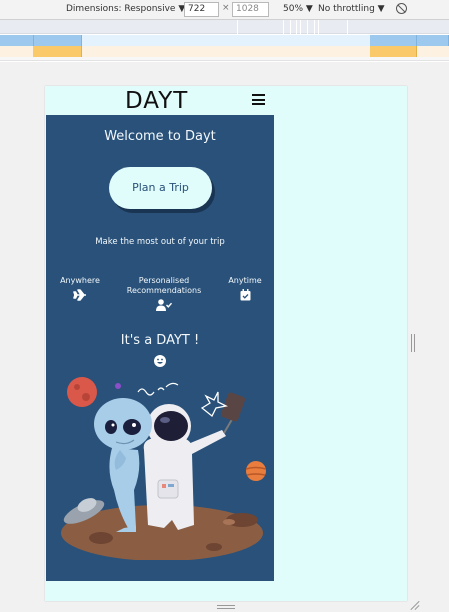 The image size is (449, 612). Describe the element at coordinates (160, 136) in the screenshot. I see `welcome-heading: Welcome to Dayt` at that location.